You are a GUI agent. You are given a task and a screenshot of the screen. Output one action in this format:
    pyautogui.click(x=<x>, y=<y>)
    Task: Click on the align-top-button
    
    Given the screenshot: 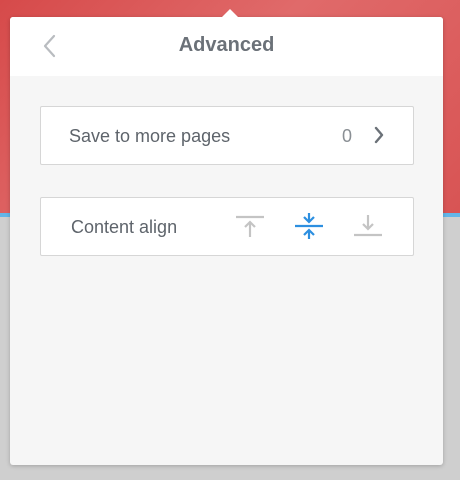 What is the action you would take?
    pyautogui.click(x=250, y=226)
    